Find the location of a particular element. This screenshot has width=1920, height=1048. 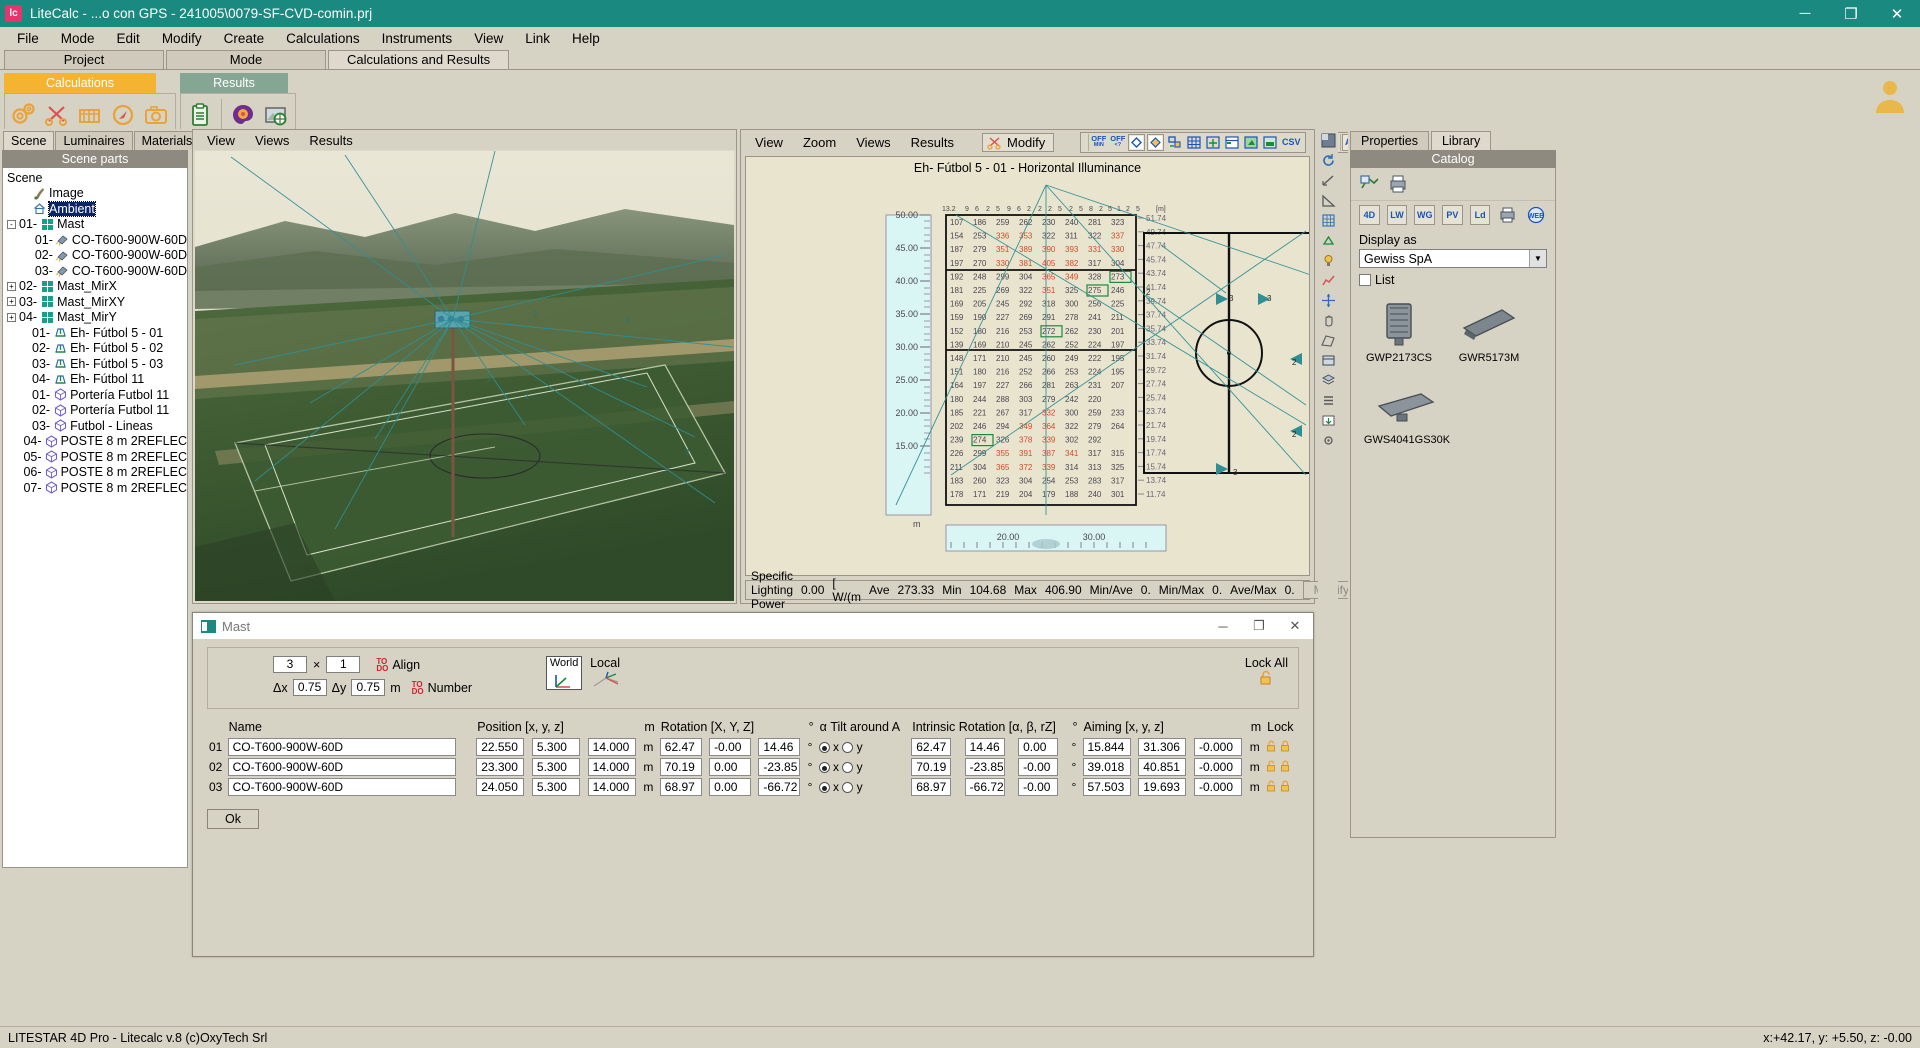

table-icon is located at coordinates (1328, 360).